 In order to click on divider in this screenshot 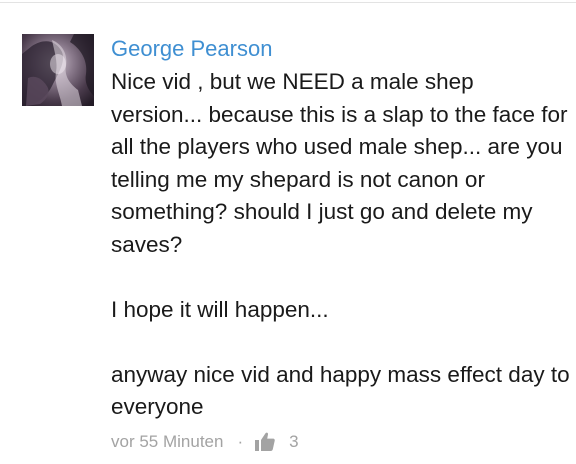, I will do `click(288, 2)`.